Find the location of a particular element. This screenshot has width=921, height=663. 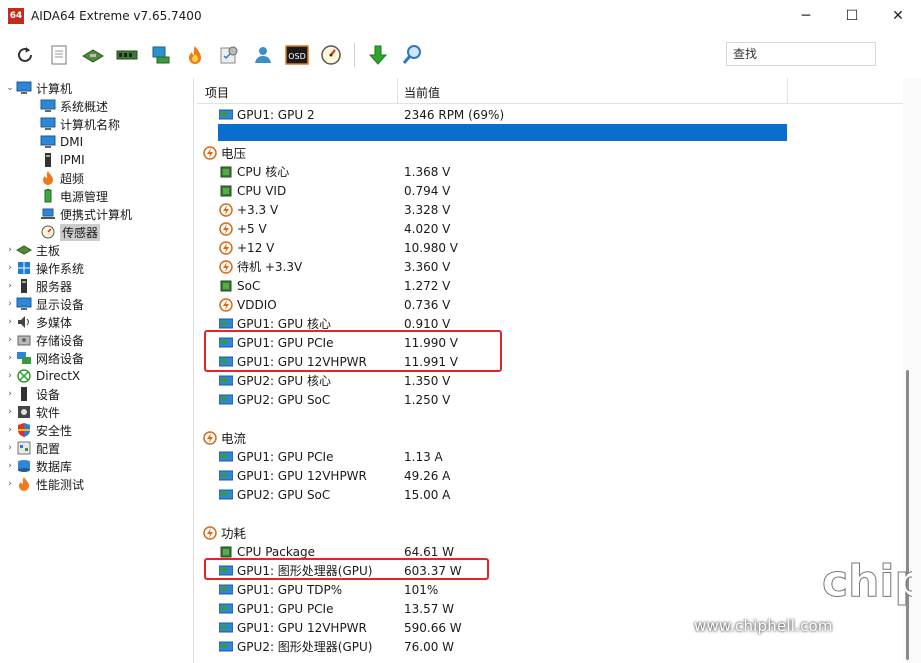

tree-item-config: › 配置 is located at coordinates (32, 448).